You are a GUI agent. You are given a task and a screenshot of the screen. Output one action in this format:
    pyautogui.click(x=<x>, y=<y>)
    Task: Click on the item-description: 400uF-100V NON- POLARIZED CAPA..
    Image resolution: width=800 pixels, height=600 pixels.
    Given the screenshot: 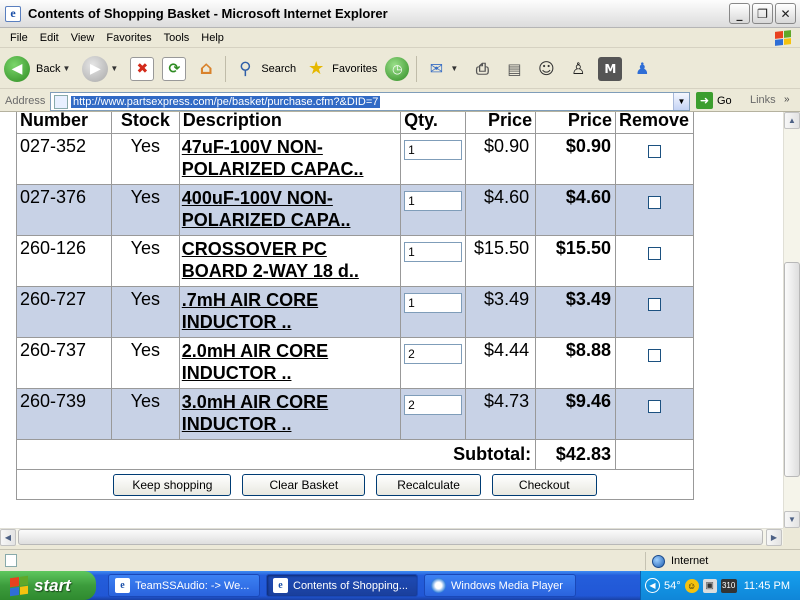 What is the action you would take?
    pyautogui.click(x=290, y=210)
    